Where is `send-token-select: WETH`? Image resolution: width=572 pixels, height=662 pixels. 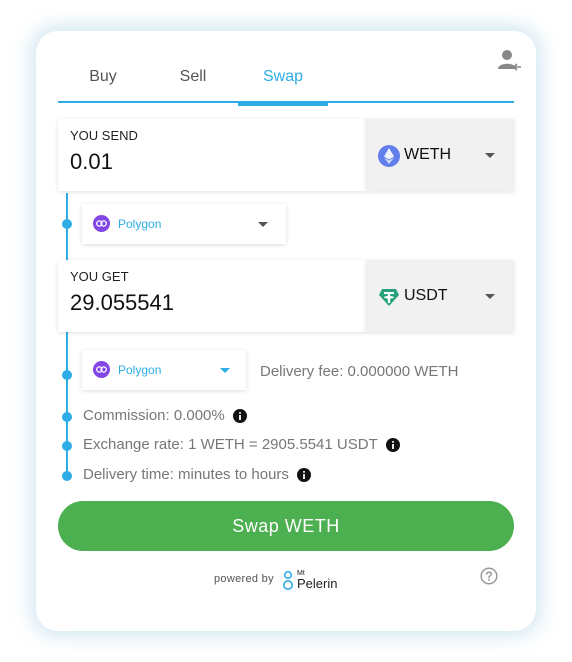 send-token-select: WETH is located at coordinates (440, 155).